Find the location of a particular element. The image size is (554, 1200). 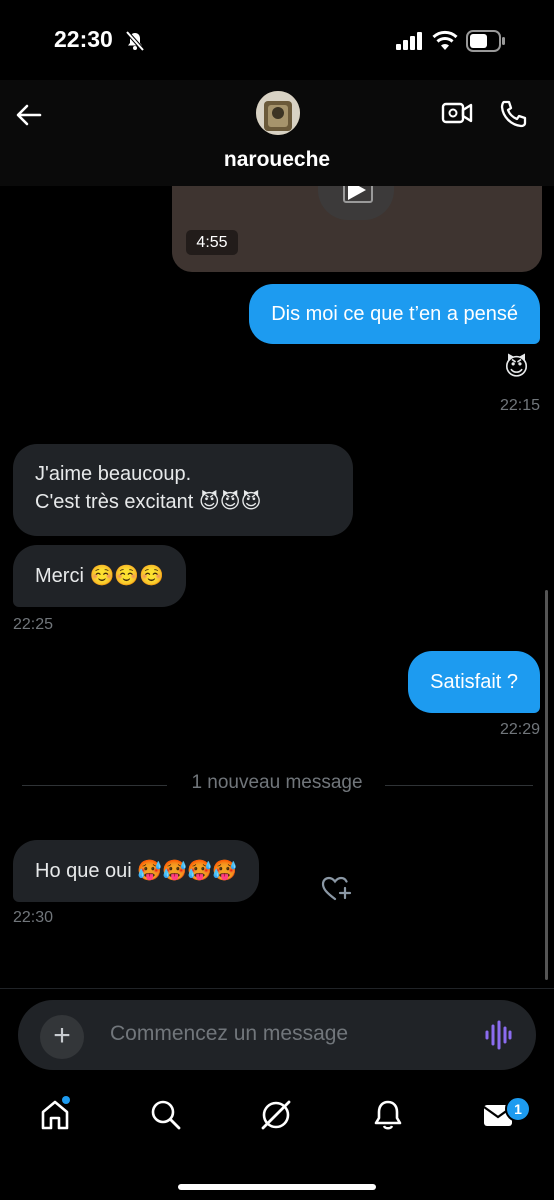

home-icon is located at coordinates (58, 1118).